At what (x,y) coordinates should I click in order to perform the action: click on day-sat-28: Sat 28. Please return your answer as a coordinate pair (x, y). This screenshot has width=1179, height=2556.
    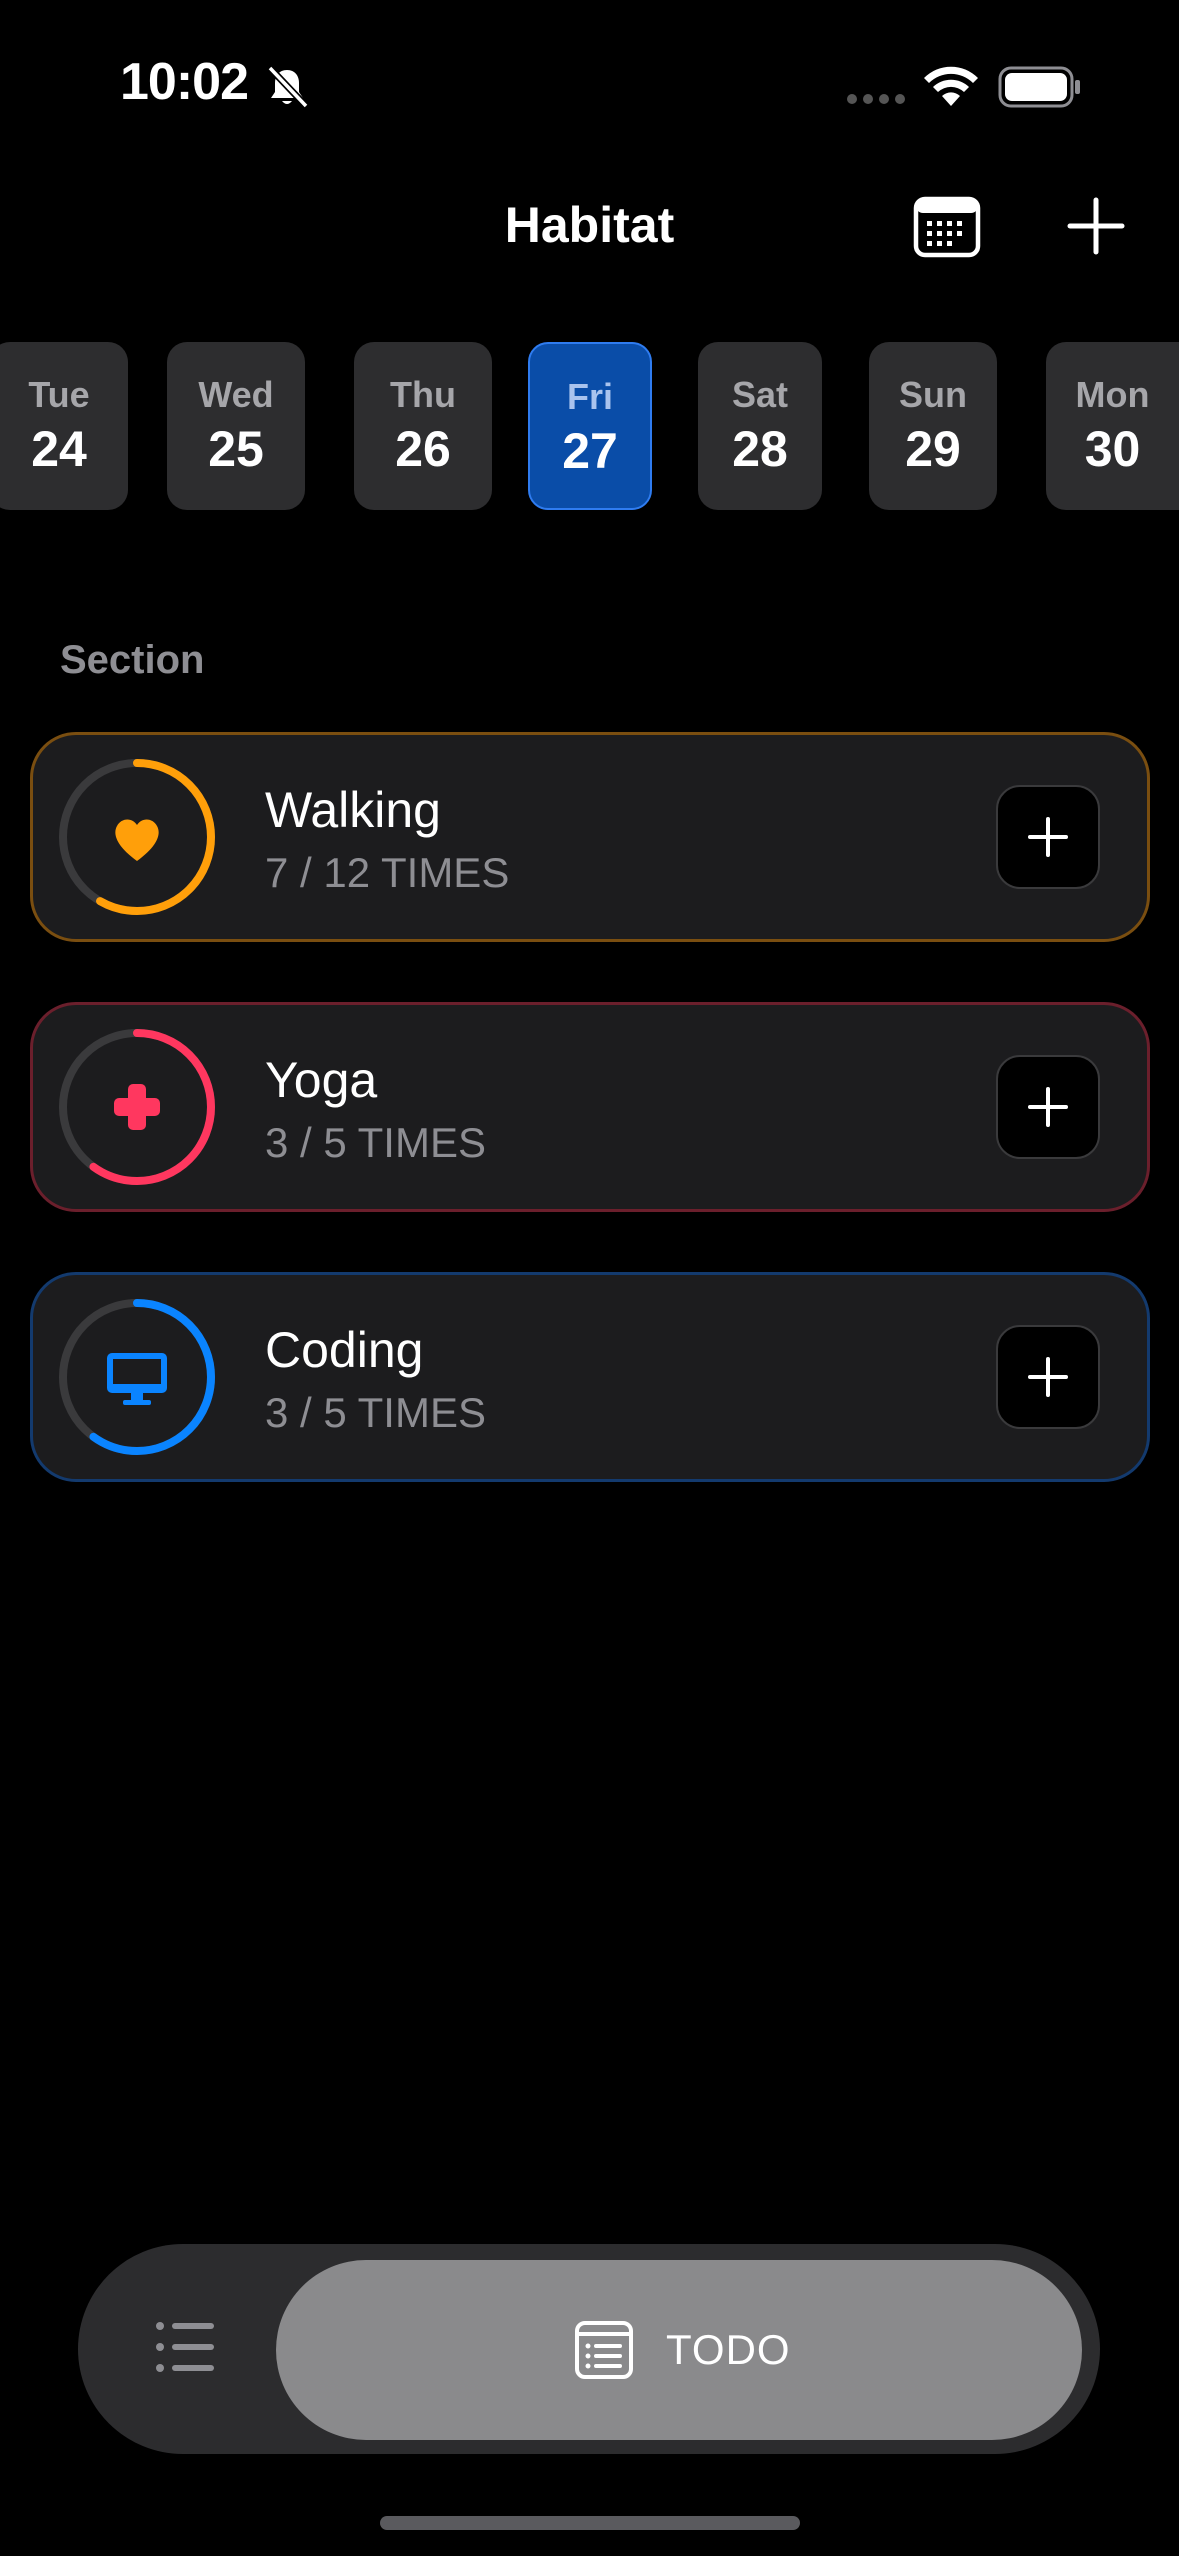
    Looking at the image, I should click on (760, 426).